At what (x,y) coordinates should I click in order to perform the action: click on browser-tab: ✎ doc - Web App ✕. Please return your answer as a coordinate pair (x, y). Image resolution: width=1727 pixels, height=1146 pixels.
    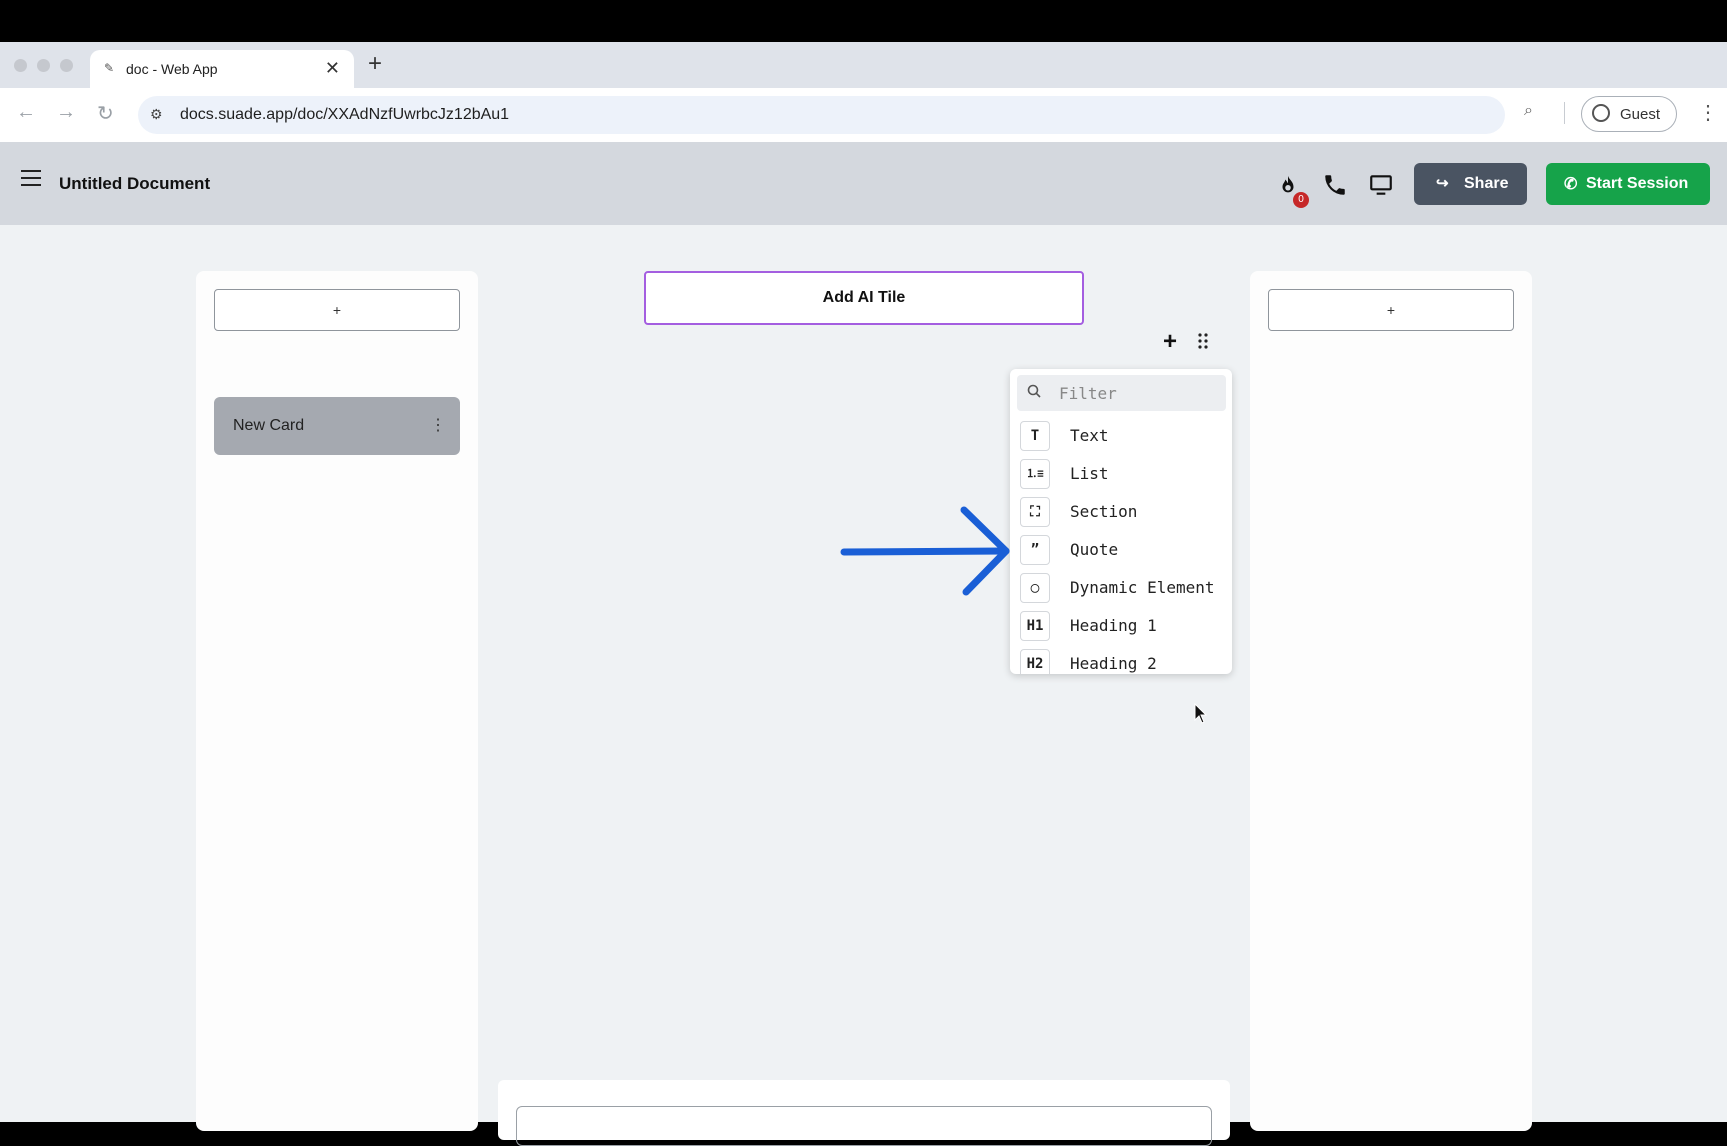
    Looking at the image, I should click on (222, 70).